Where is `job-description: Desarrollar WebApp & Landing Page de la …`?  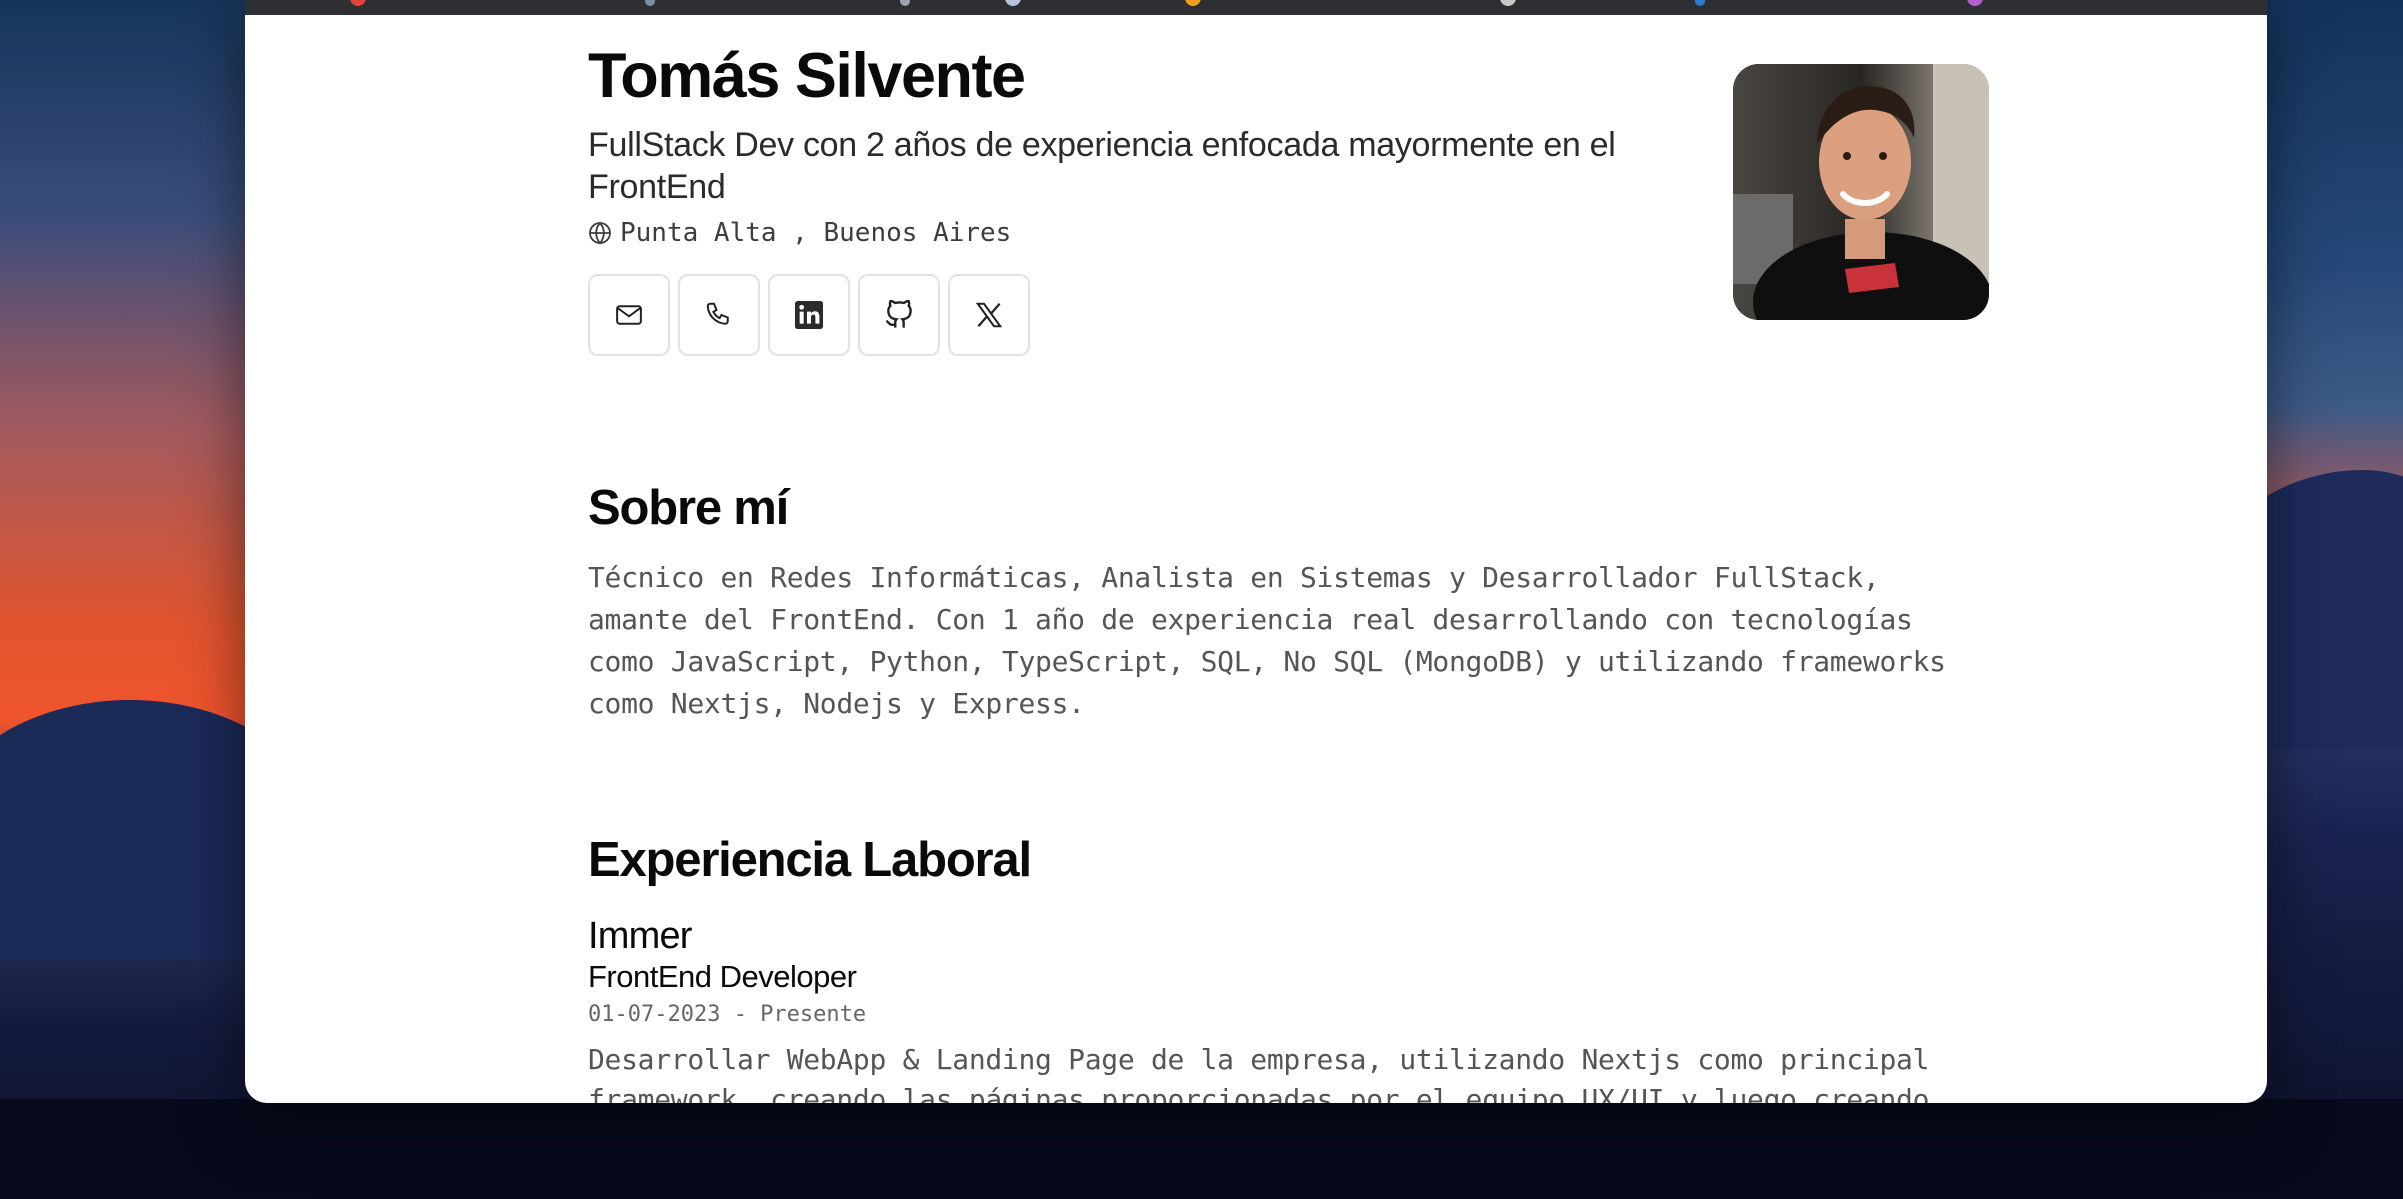
job-description: Desarrollar WebApp & Landing Page de la … is located at coordinates (1259, 1073).